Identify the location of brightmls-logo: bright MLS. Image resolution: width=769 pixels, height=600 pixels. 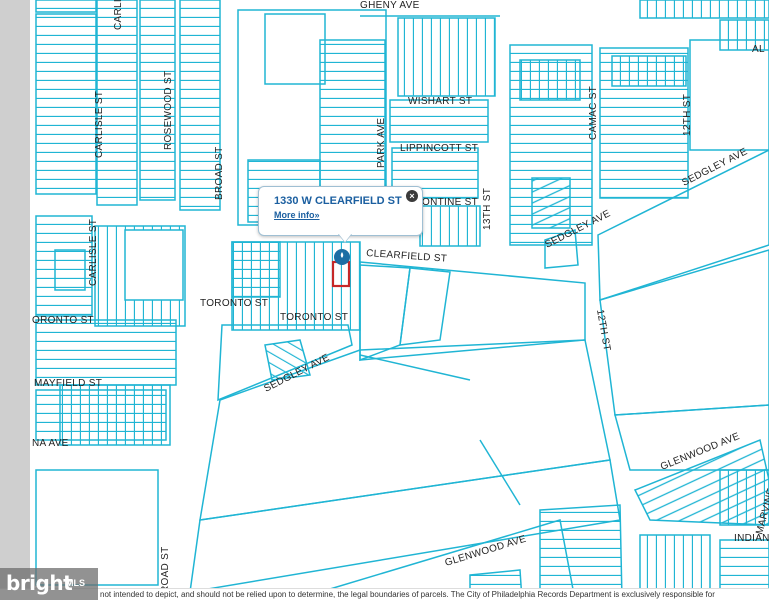
(49, 584).